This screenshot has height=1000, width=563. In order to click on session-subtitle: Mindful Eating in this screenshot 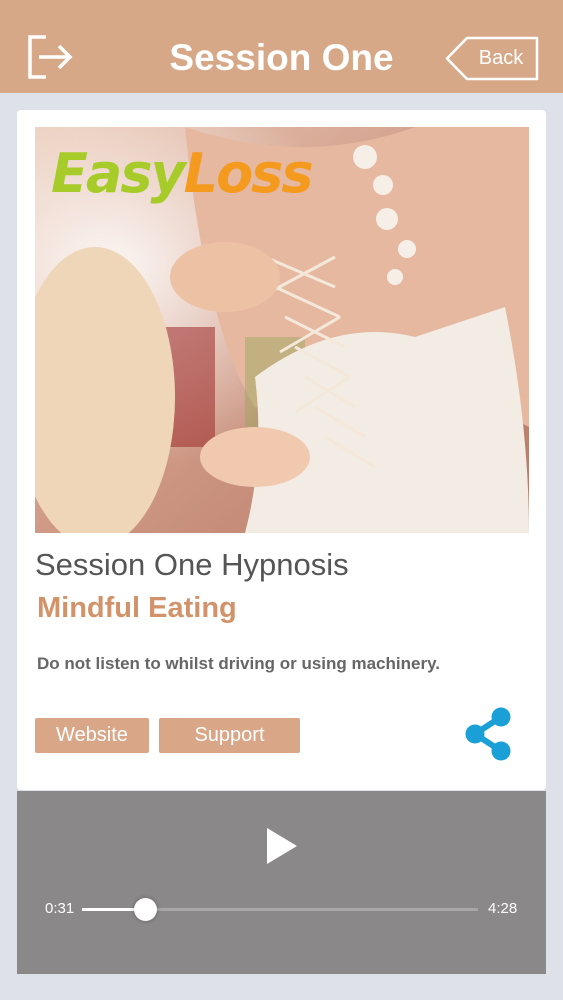, I will do `click(137, 608)`.